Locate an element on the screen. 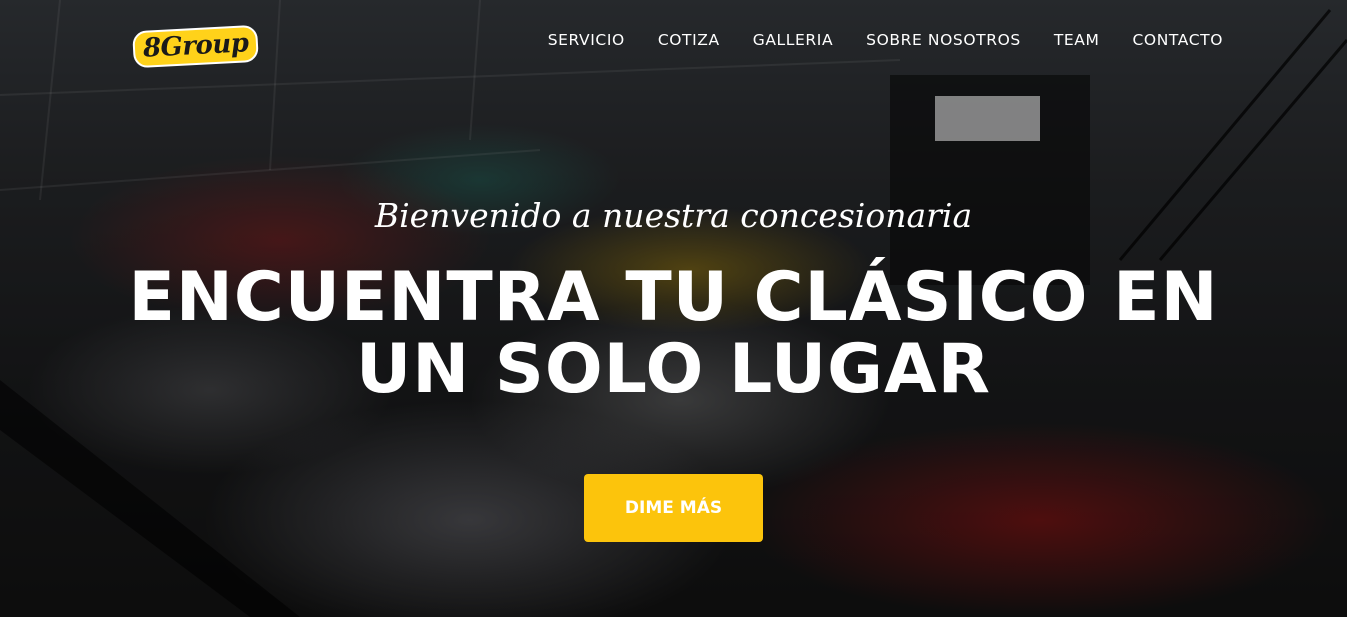 Image resolution: width=1347 pixels, height=617 pixels. nav-item-cotiza: COTIZA is located at coordinates (689, 40).